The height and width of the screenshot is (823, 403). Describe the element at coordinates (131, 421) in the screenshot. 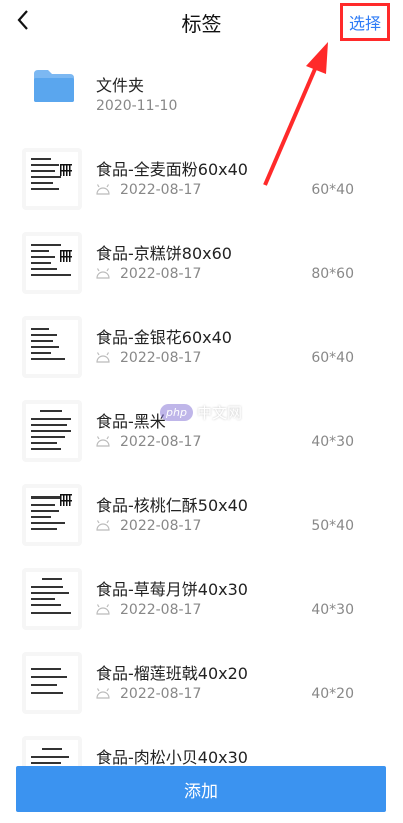

I see `item-name: 食品-黑米` at that location.